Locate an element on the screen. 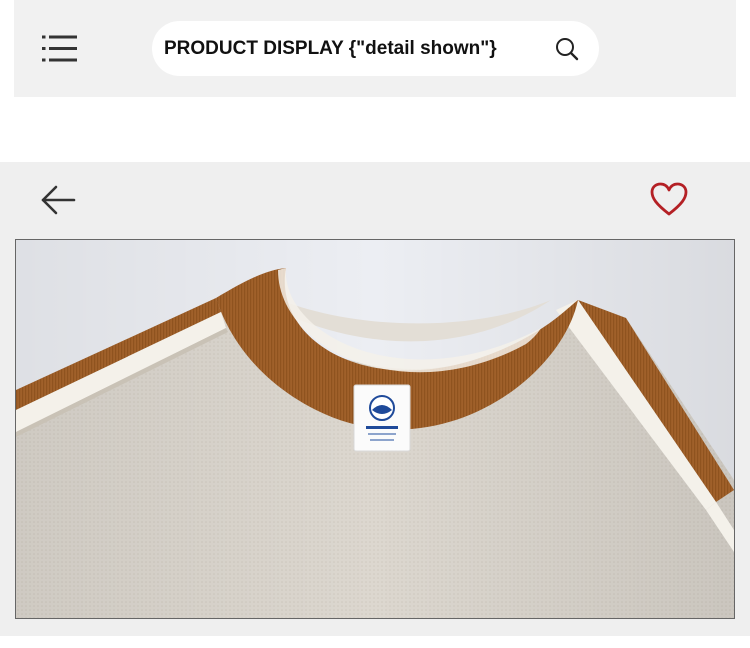 This screenshot has width=750, height=648. hamburger-menu-icon is located at coordinates (60, 49).